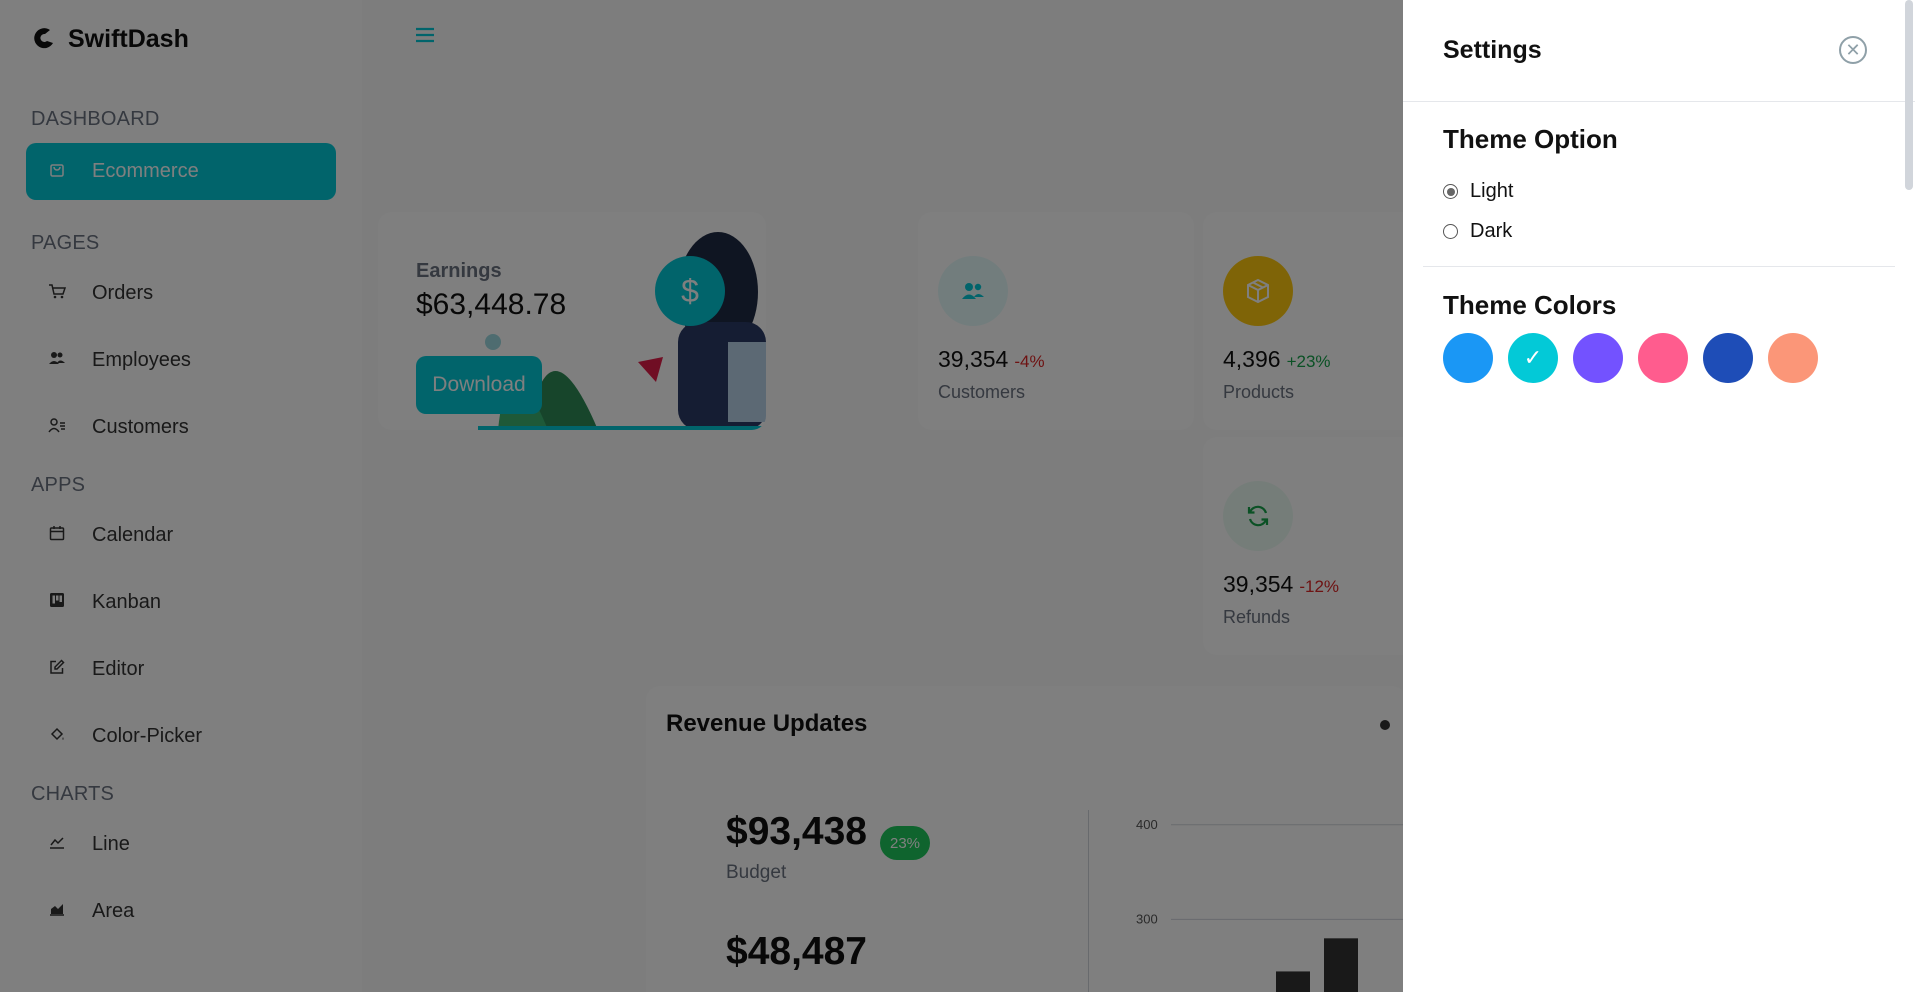  I want to click on theme-color-swatches: ✓, so click(1630, 358).